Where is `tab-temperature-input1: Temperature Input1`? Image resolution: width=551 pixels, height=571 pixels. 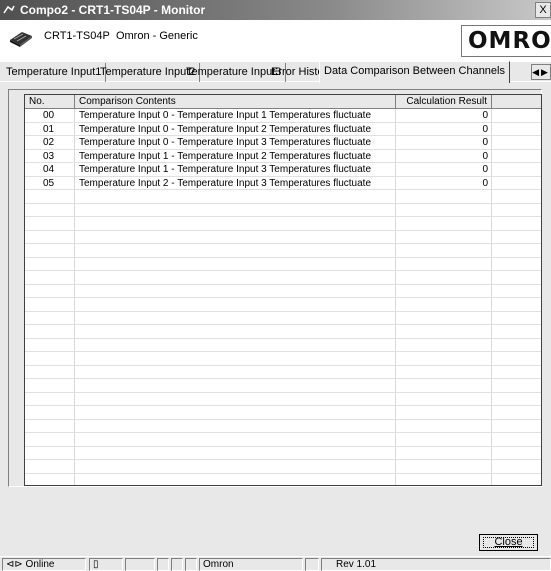 tab-temperature-input1: Temperature Input1 is located at coordinates (54, 72).